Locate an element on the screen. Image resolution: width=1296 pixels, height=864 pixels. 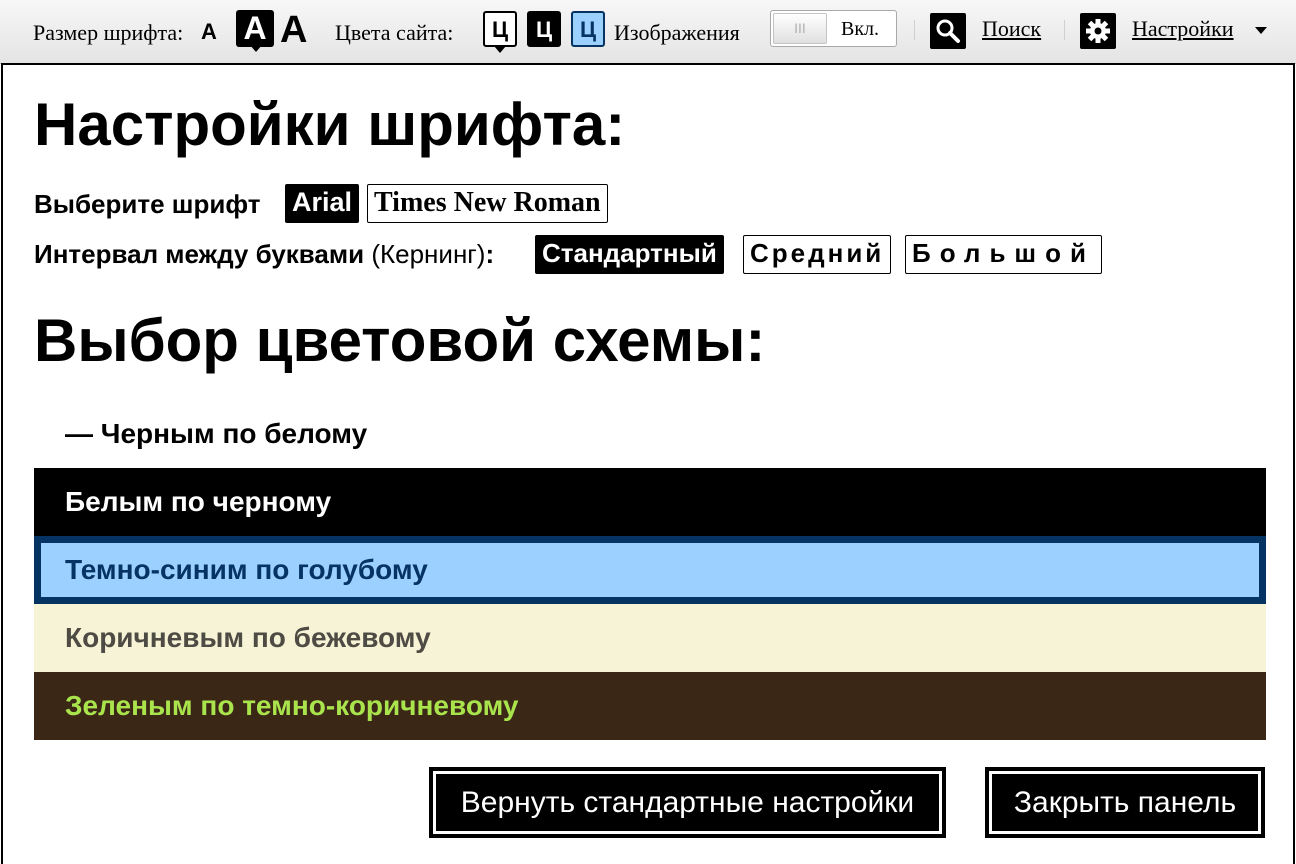
font-choice-label: Выберите шрифт is located at coordinates (147, 204).